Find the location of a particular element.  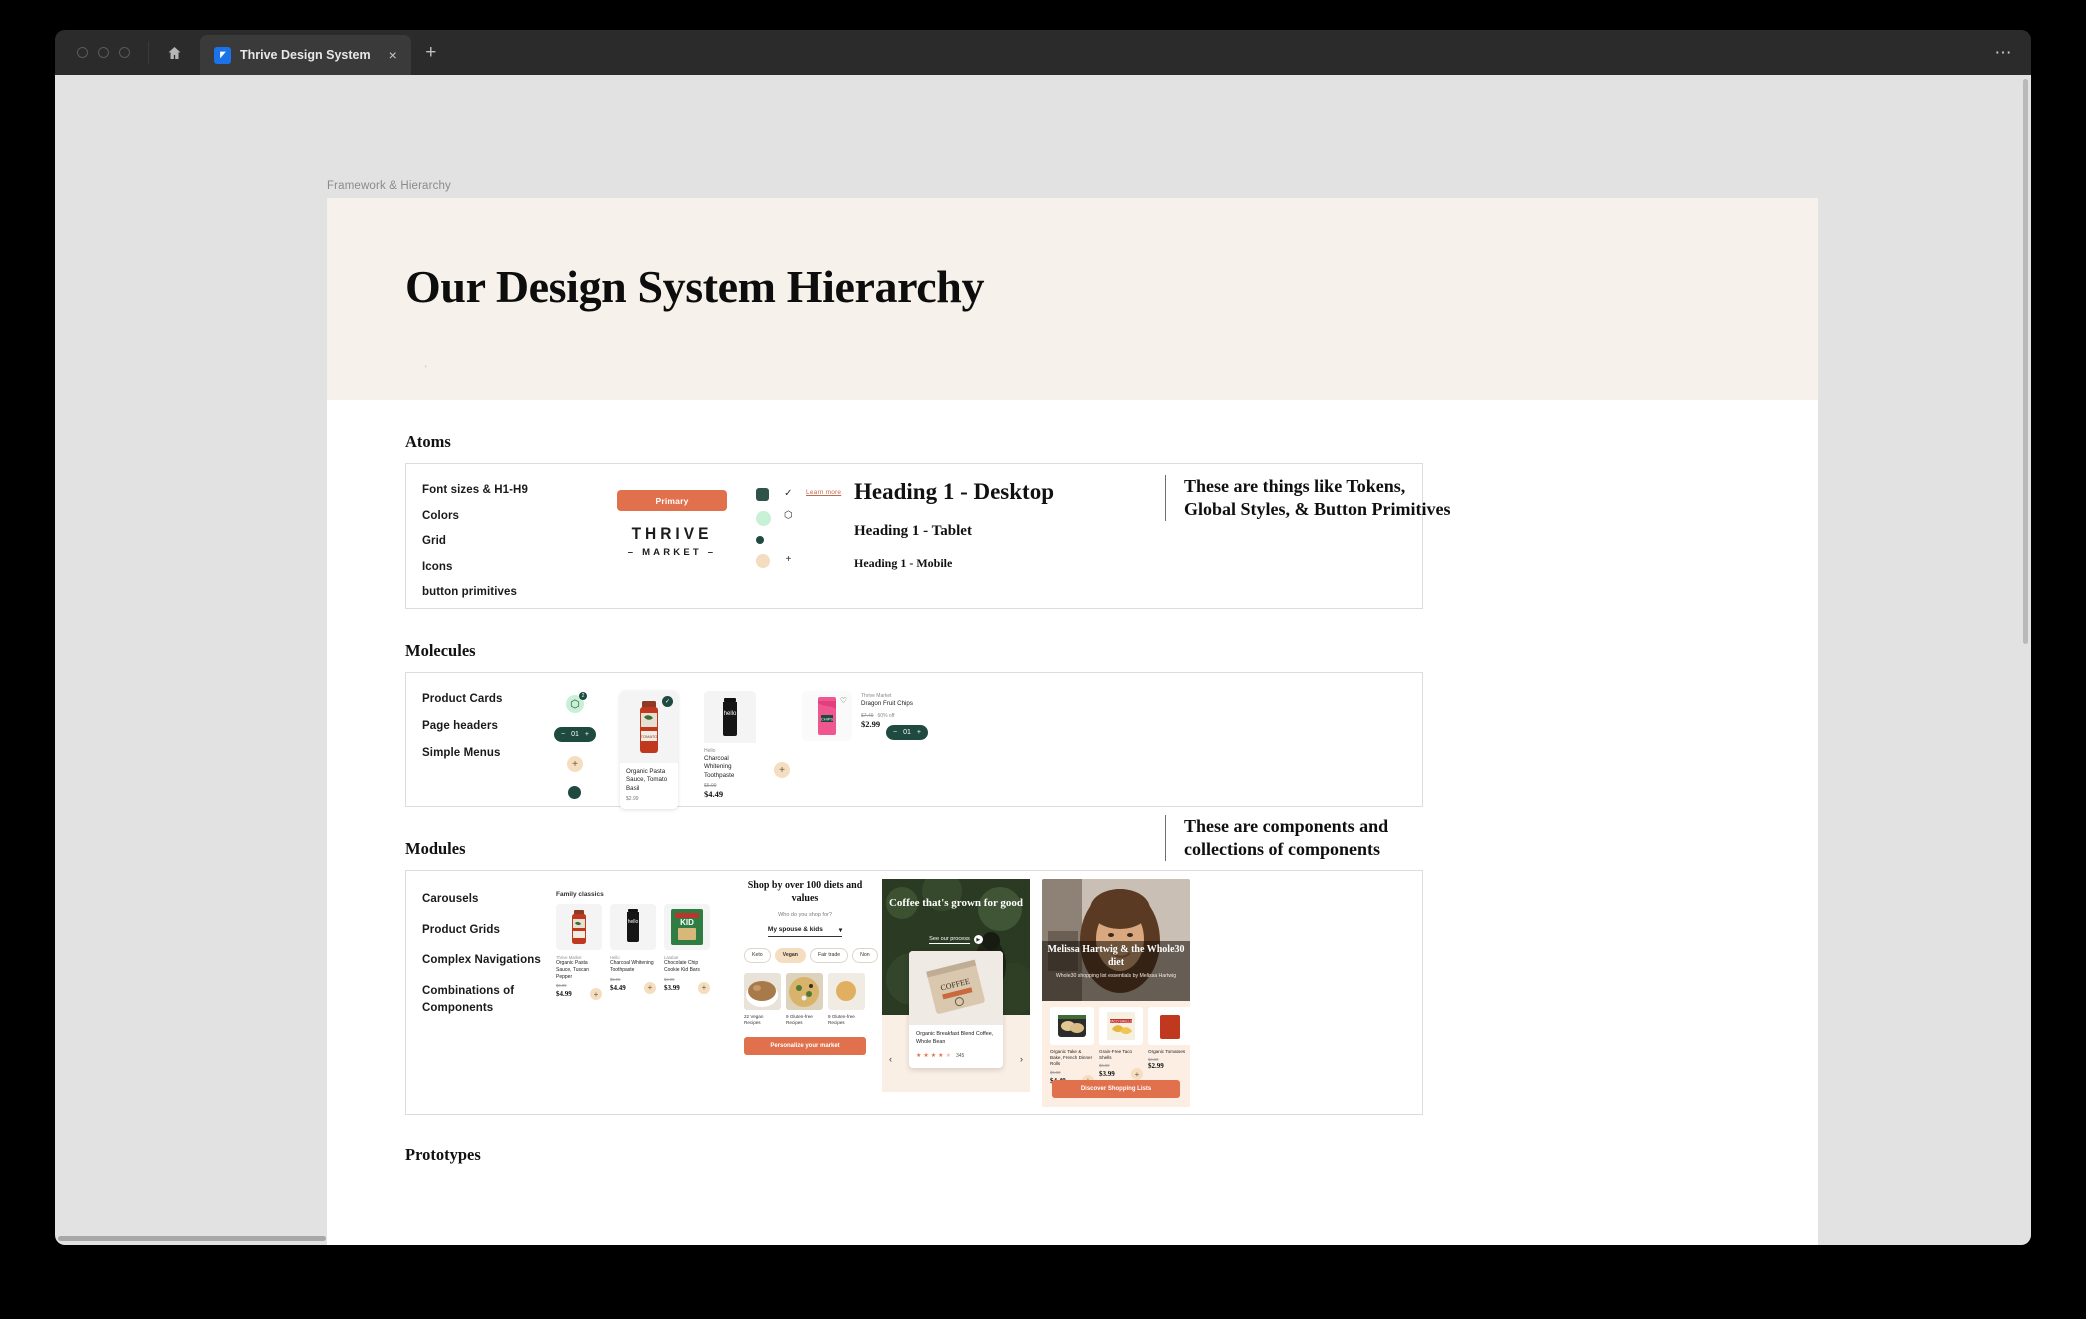

maximize-window-button is located at coordinates (124, 52).